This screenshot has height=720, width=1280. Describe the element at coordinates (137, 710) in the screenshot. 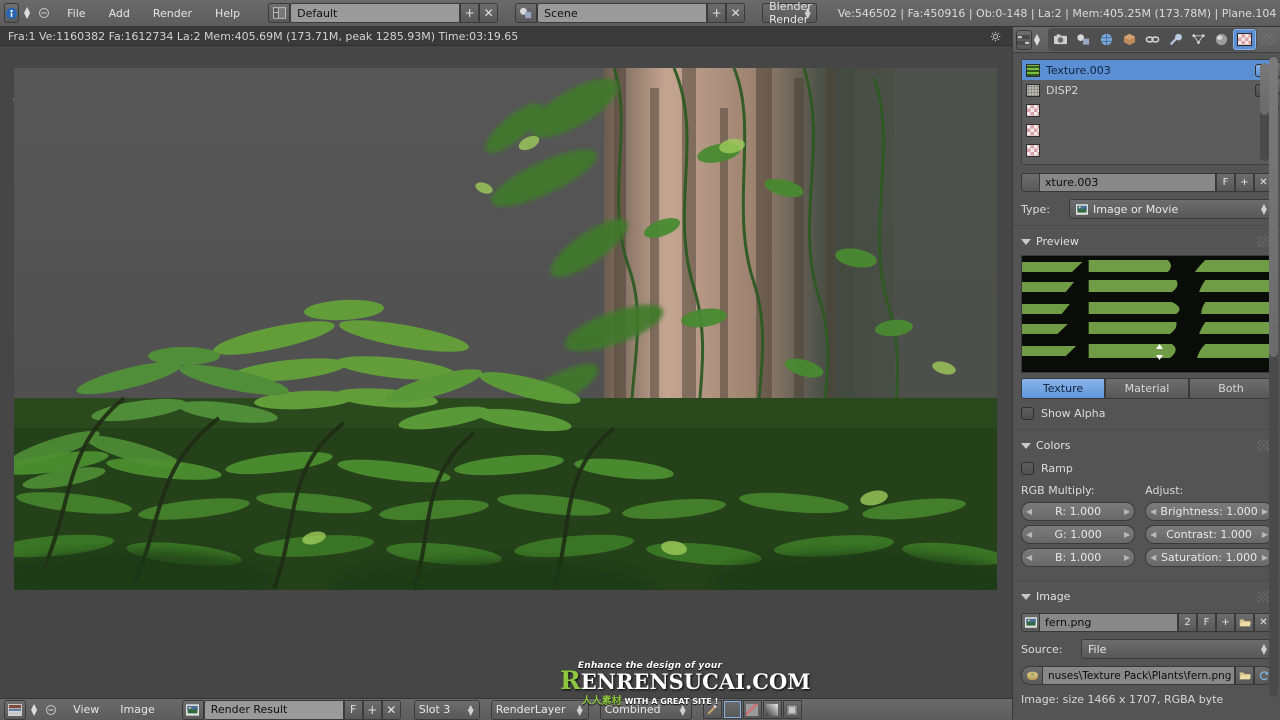

I see `footer-menu-image: Image` at that location.